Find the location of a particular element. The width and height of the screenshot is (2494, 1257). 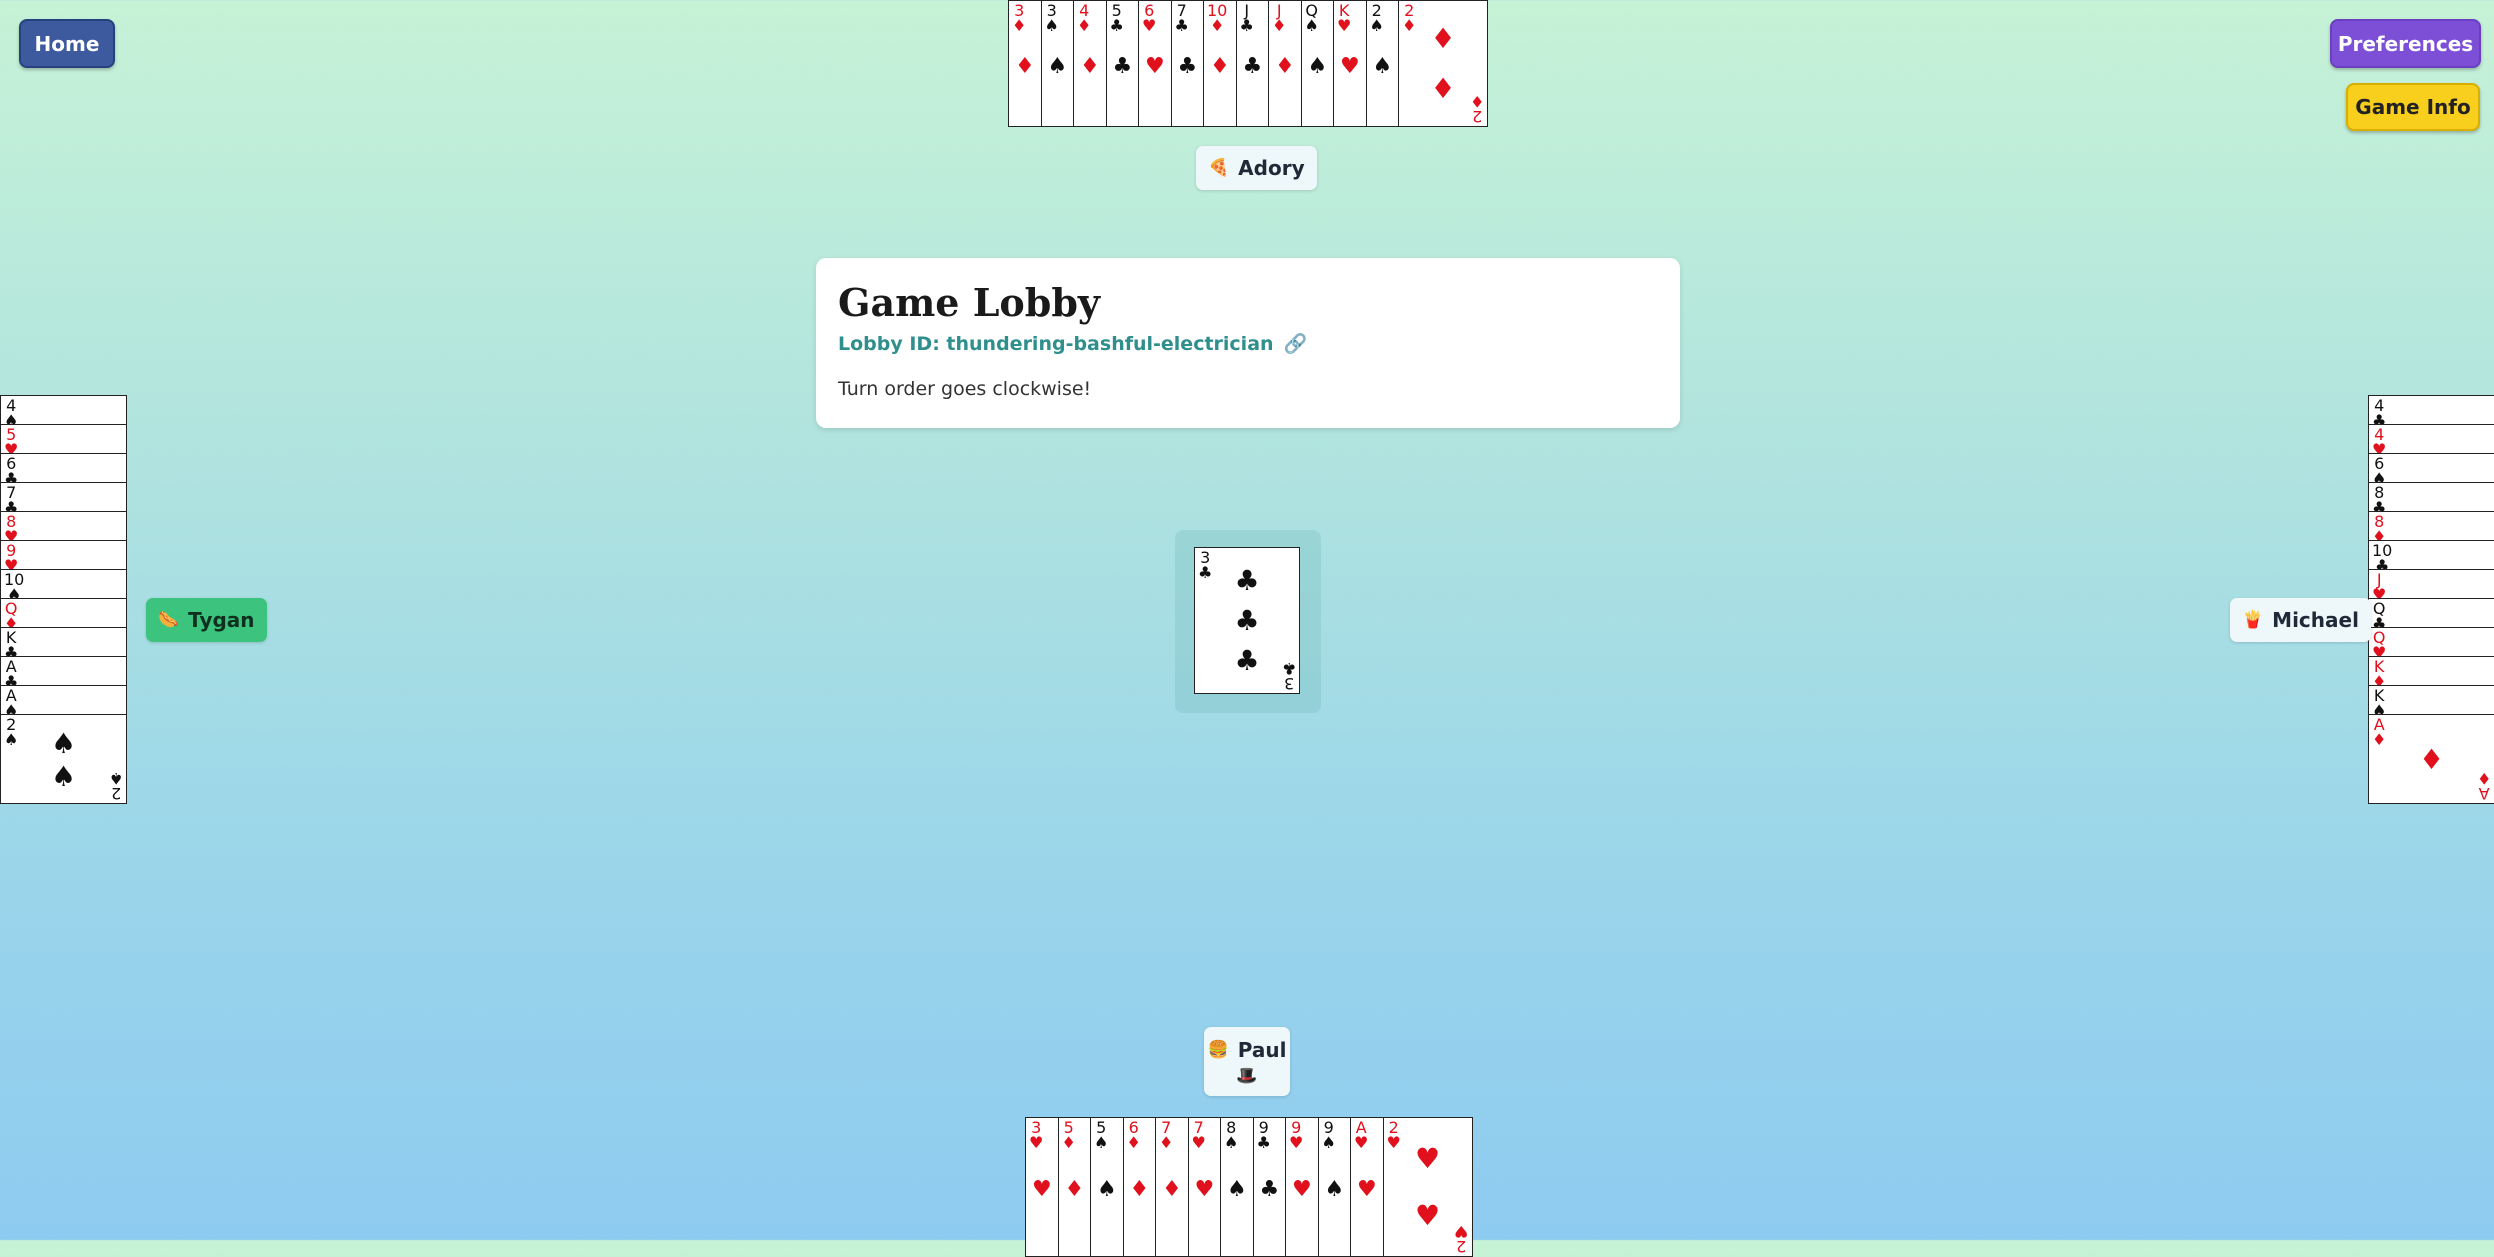

player-name: Tygan is located at coordinates (221, 620).